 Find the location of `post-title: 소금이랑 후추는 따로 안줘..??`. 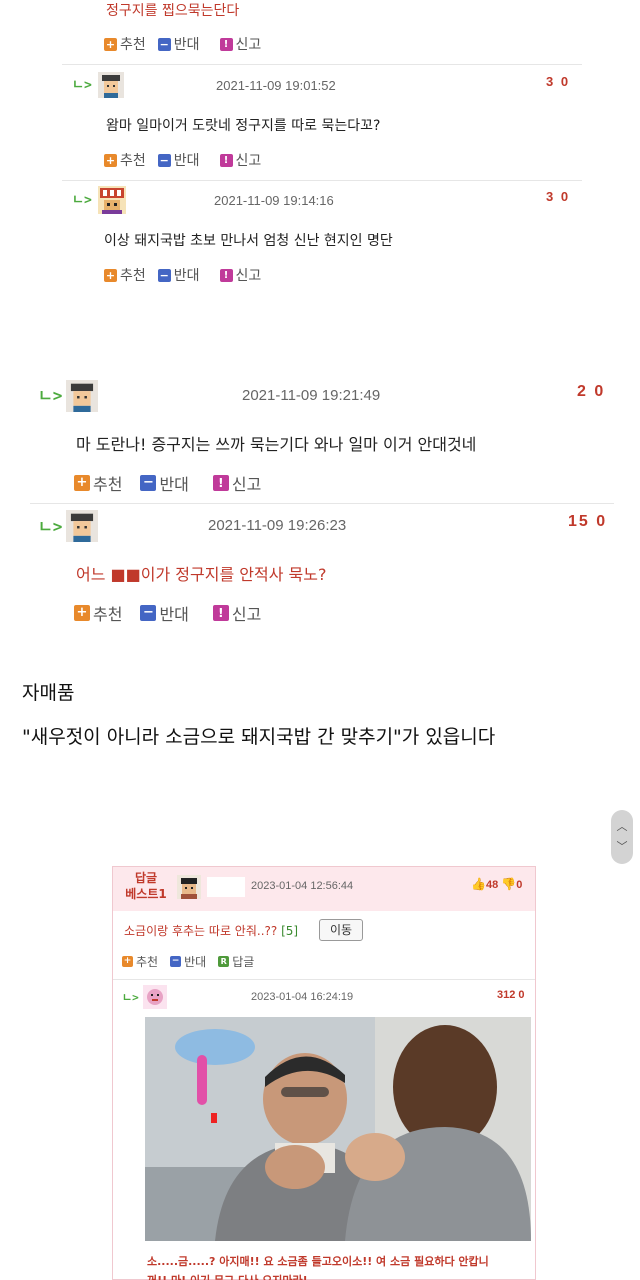

post-title: 소금이랑 후추는 따로 안줘..?? is located at coordinates (200, 931).